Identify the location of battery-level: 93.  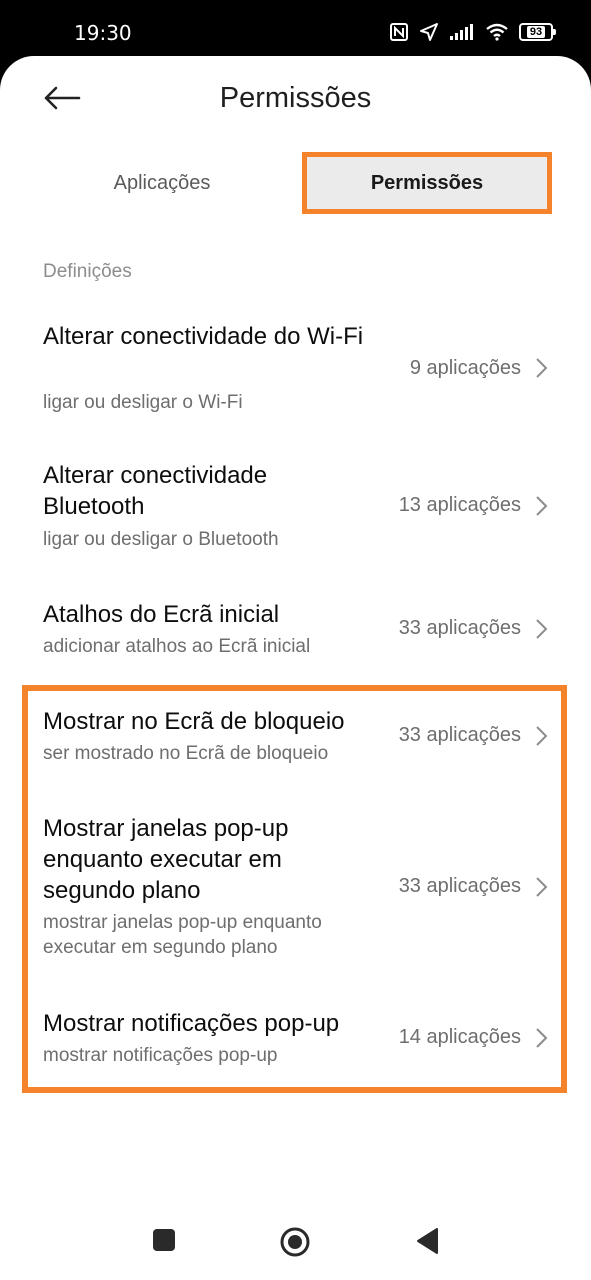
(536, 32).